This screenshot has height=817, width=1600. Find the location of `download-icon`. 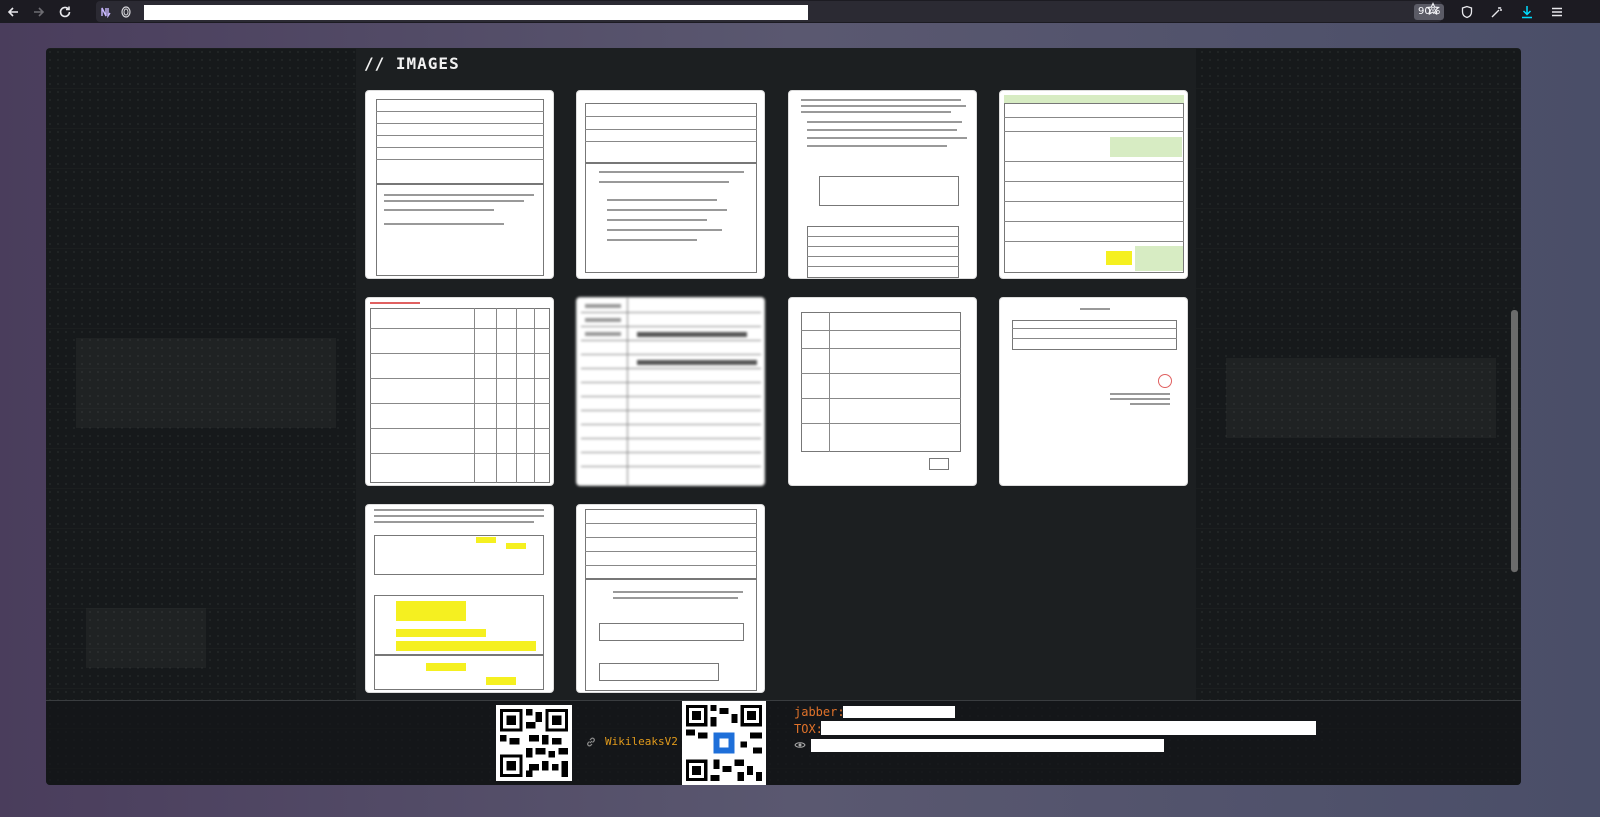

download-icon is located at coordinates (1527, 11).